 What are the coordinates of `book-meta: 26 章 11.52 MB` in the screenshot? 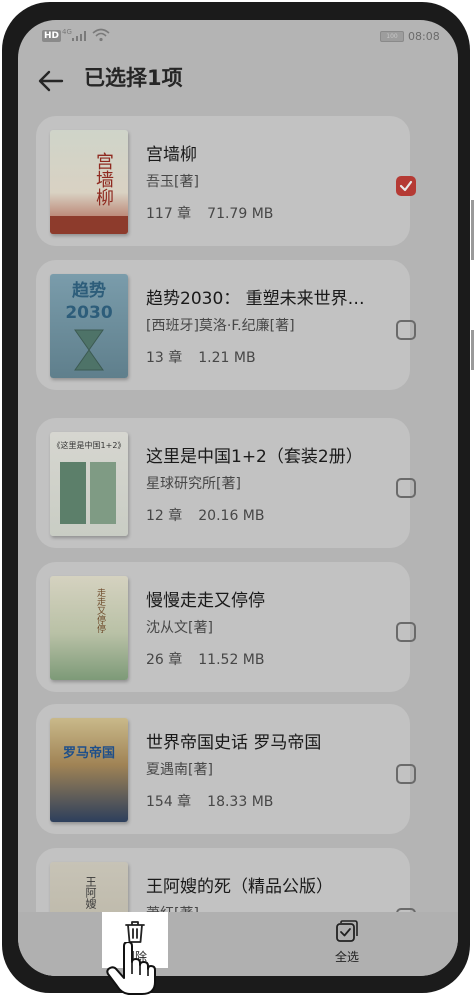 It's located at (205, 660).